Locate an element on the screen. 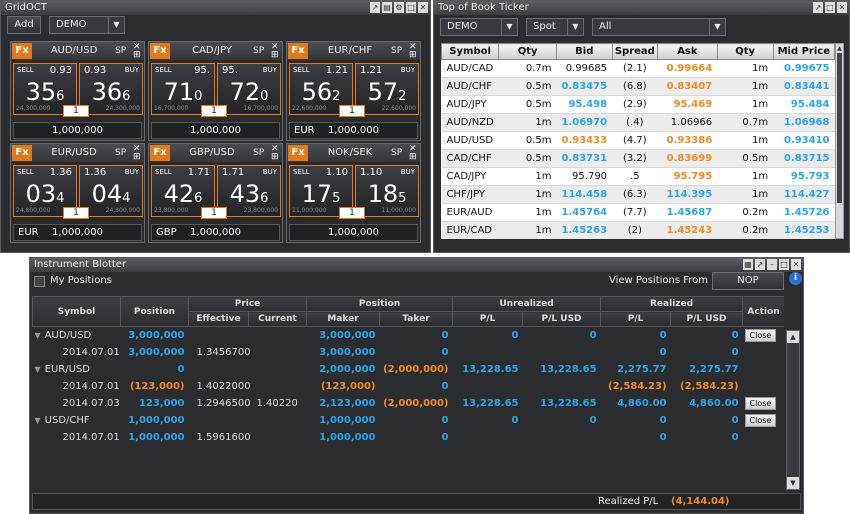 The width and height of the screenshot is (850, 514). ticker-row: AUD/JPY 0.5m 95.498 (2.9) 95.469 1m 95.484 is located at coordinates (638, 104).